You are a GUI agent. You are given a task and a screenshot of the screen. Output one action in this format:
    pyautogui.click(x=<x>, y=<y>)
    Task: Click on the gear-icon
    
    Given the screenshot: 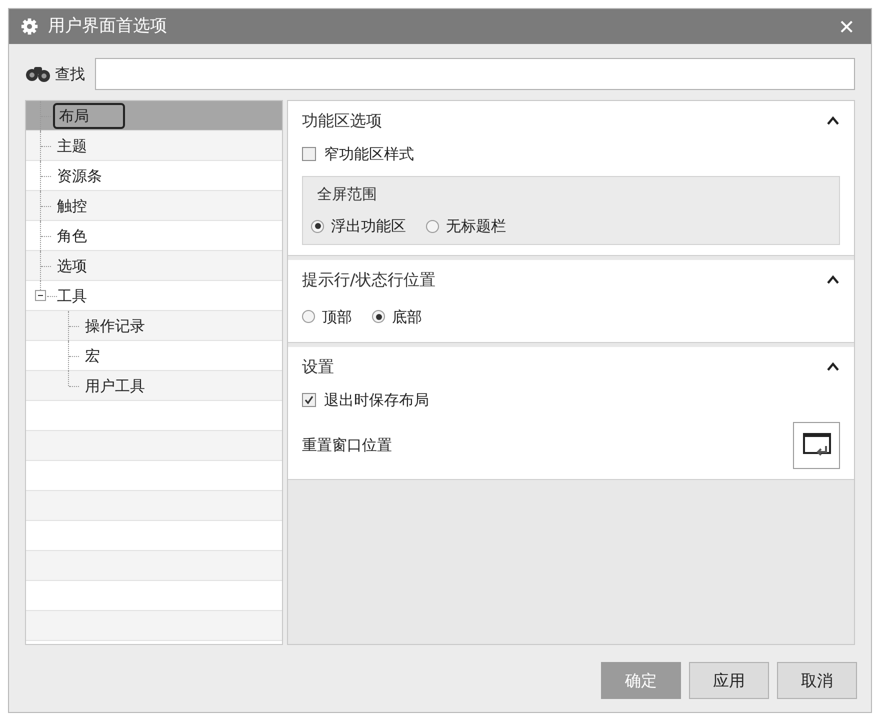 What is the action you would take?
    pyautogui.click(x=29, y=26)
    